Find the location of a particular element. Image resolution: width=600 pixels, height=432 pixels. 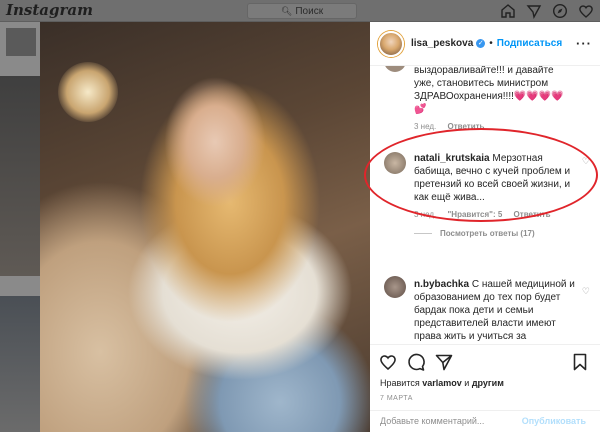

comment-meta: 3 нед. Ответить is located at coordinates (453, 126).